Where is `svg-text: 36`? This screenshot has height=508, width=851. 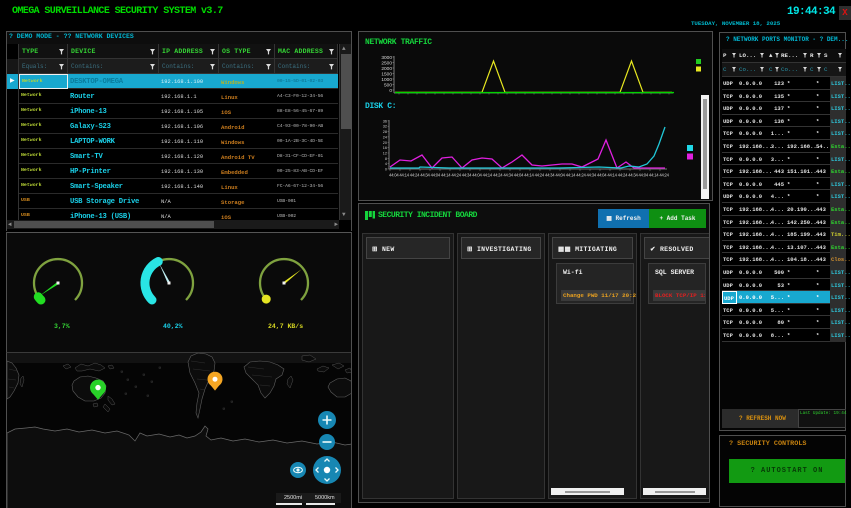 svg-text: 36 is located at coordinates (385, 121).